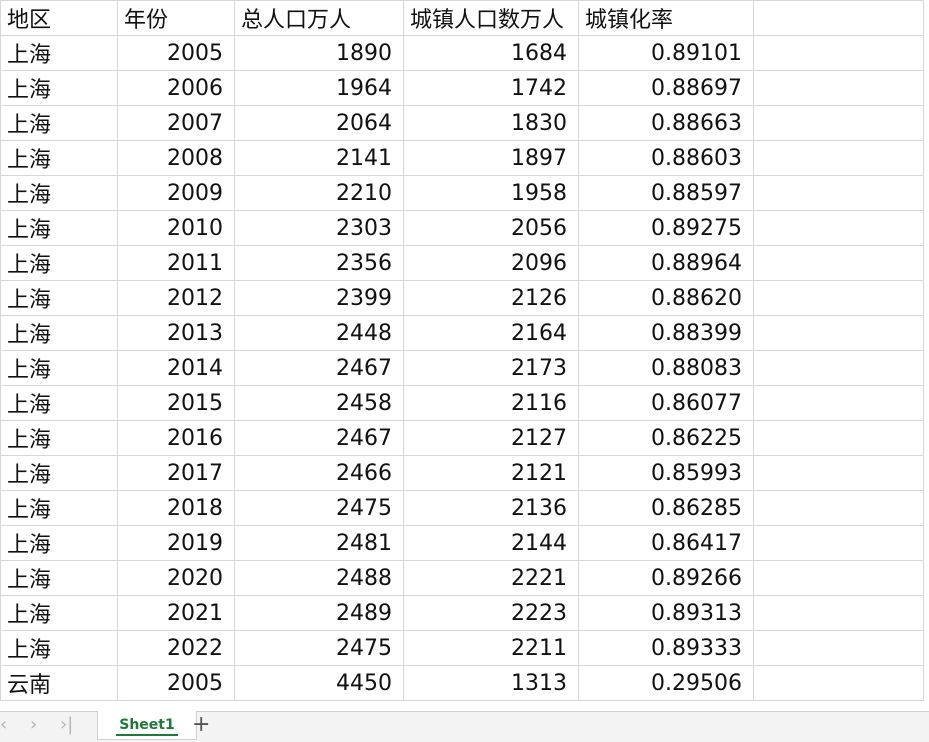 This screenshot has width=929, height=742. Describe the element at coordinates (3, 724) in the screenshot. I see `first-sheet-icon: ‹` at that location.